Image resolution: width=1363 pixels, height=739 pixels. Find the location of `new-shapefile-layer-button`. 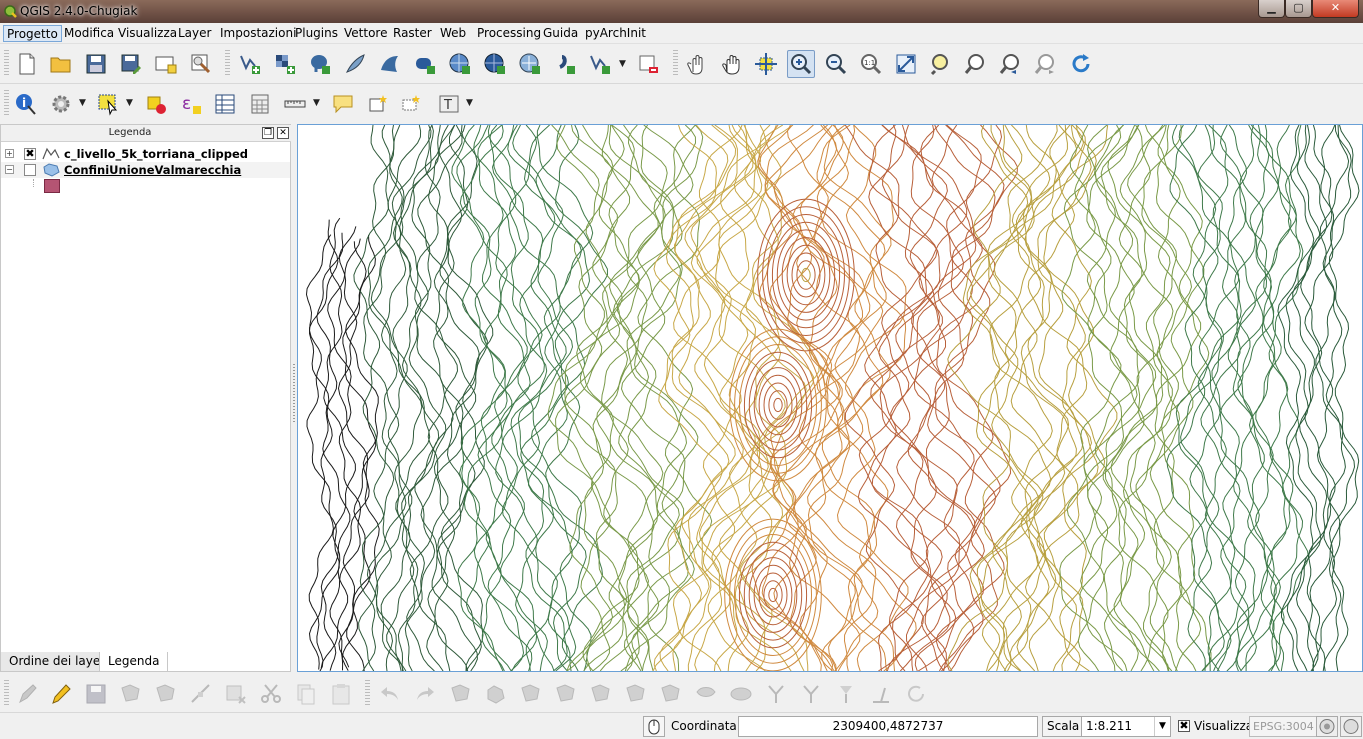

new-shapefile-layer-button is located at coordinates (600, 64).